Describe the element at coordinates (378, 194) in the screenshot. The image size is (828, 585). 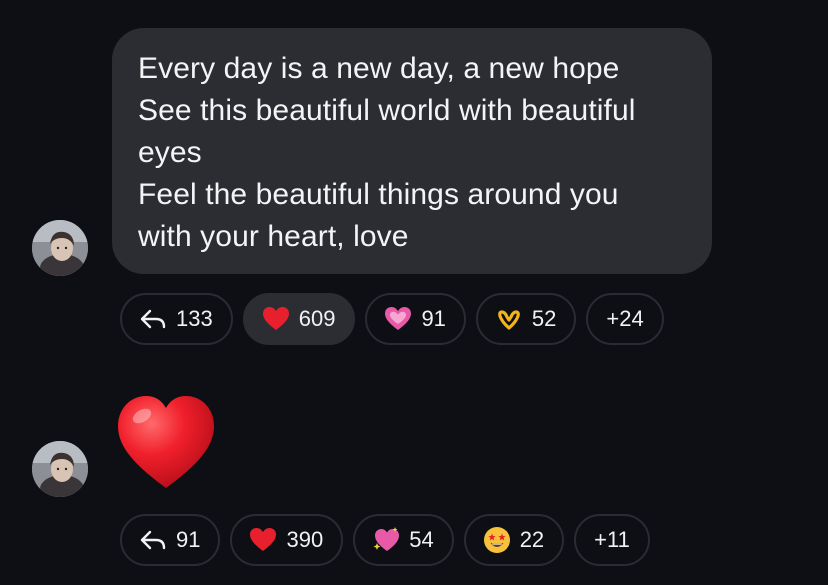
I see `message-text-line: Feel the beautiful things around you` at that location.